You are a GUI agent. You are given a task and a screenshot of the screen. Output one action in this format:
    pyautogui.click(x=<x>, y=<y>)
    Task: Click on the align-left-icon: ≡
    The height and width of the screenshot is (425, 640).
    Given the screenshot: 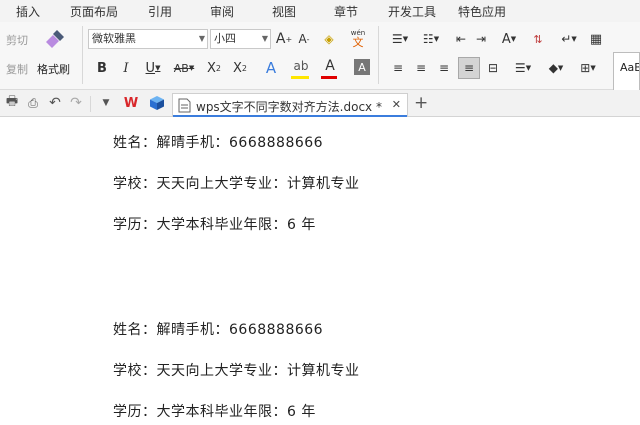 What is the action you would take?
    pyautogui.click(x=398, y=68)
    